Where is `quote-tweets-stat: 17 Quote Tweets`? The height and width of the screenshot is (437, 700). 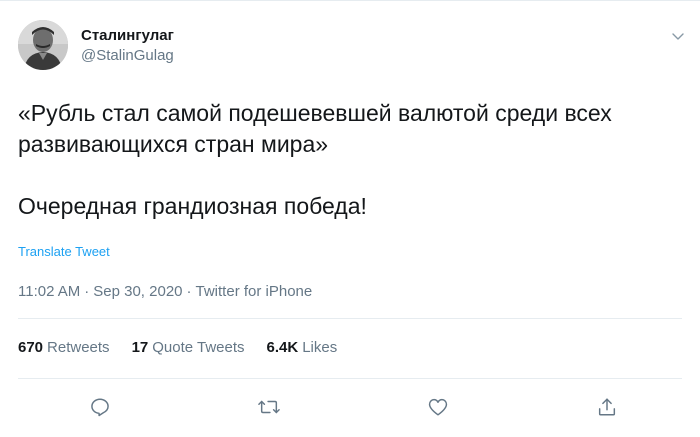
quote-tweets-stat: 17 Quote Tweets is located at coordinates (188, 348).